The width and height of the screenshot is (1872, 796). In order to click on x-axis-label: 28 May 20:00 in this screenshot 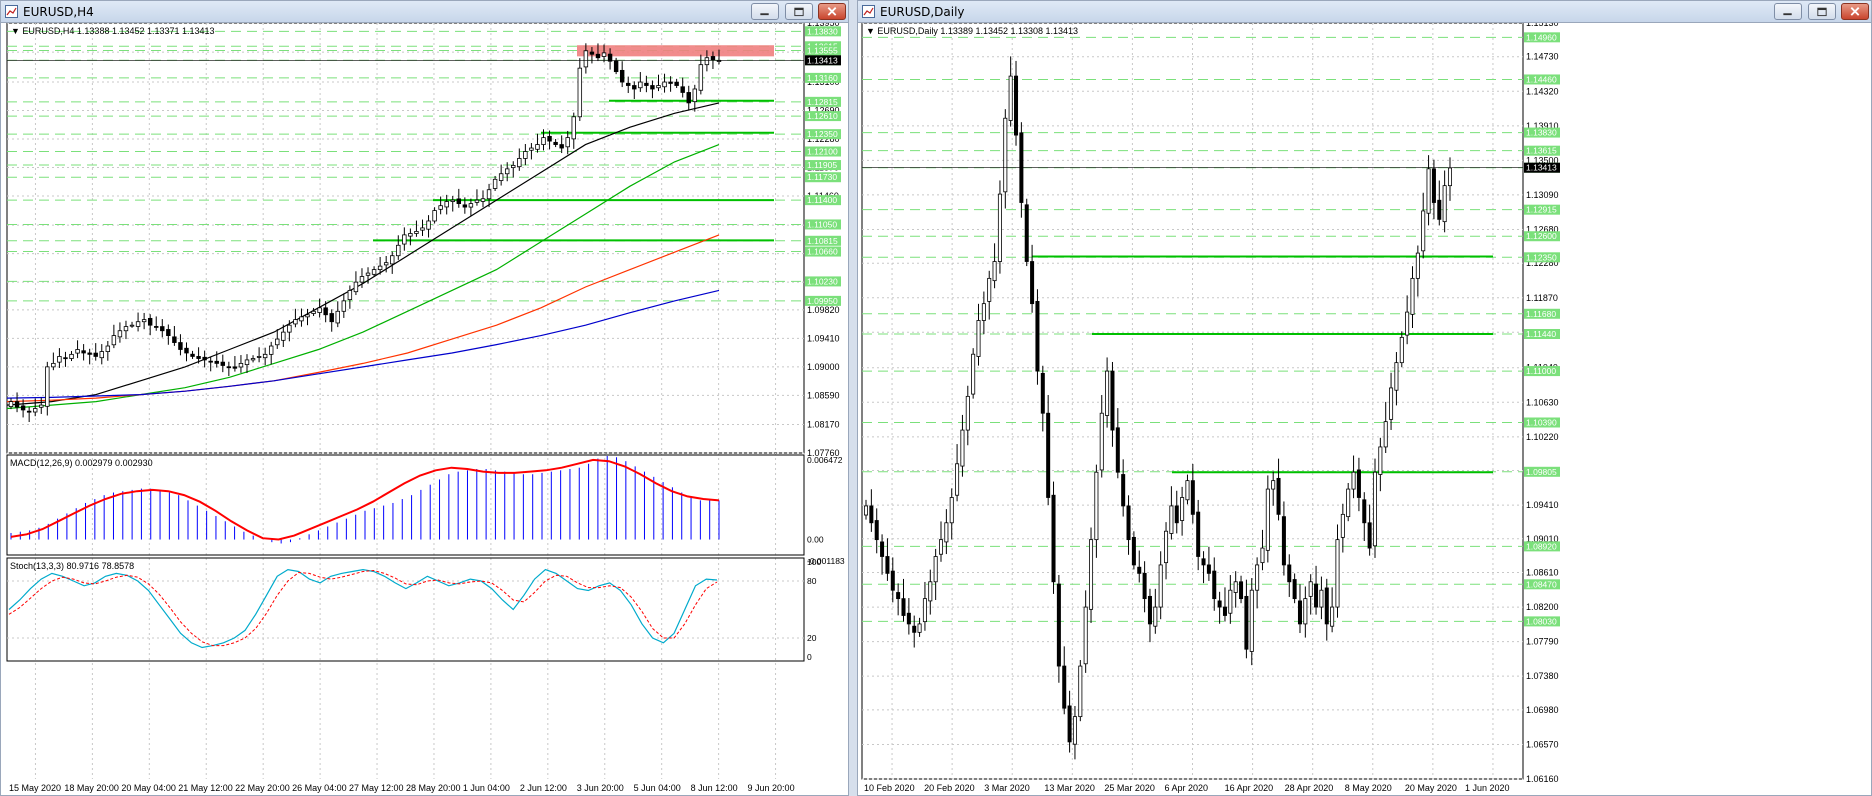, I will do `click(433, 788)`.